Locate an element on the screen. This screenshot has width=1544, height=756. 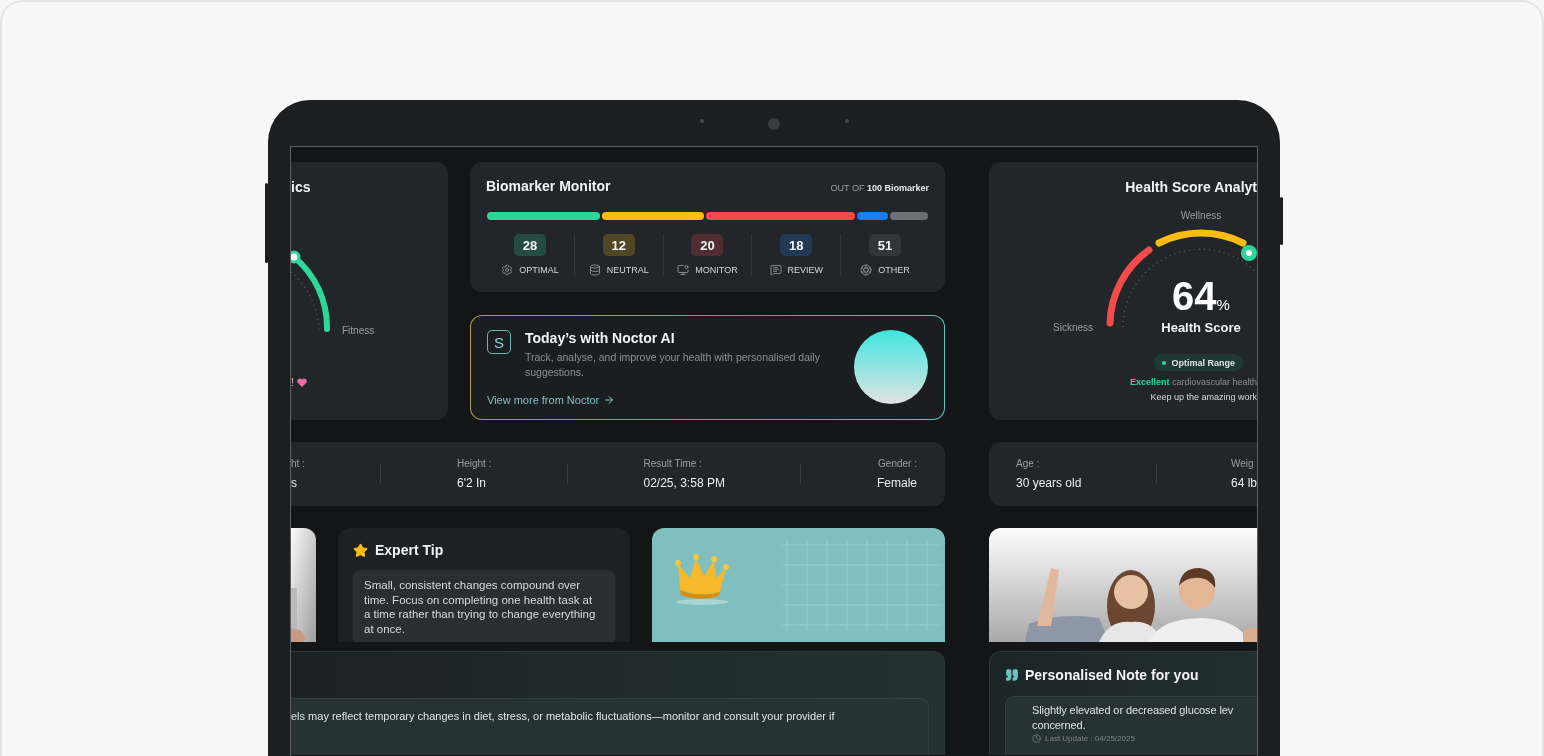
star-icon is located at coordinates (360, 550).